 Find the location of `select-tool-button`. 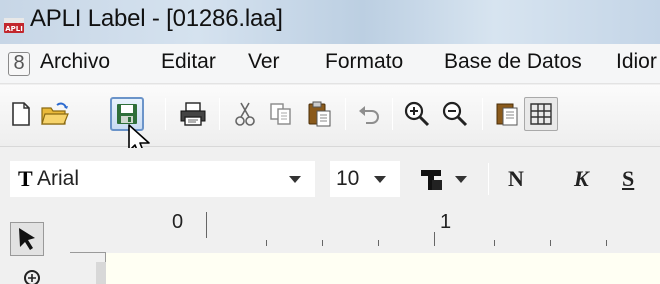

select-tool-button is located at coordinates (27, 239).